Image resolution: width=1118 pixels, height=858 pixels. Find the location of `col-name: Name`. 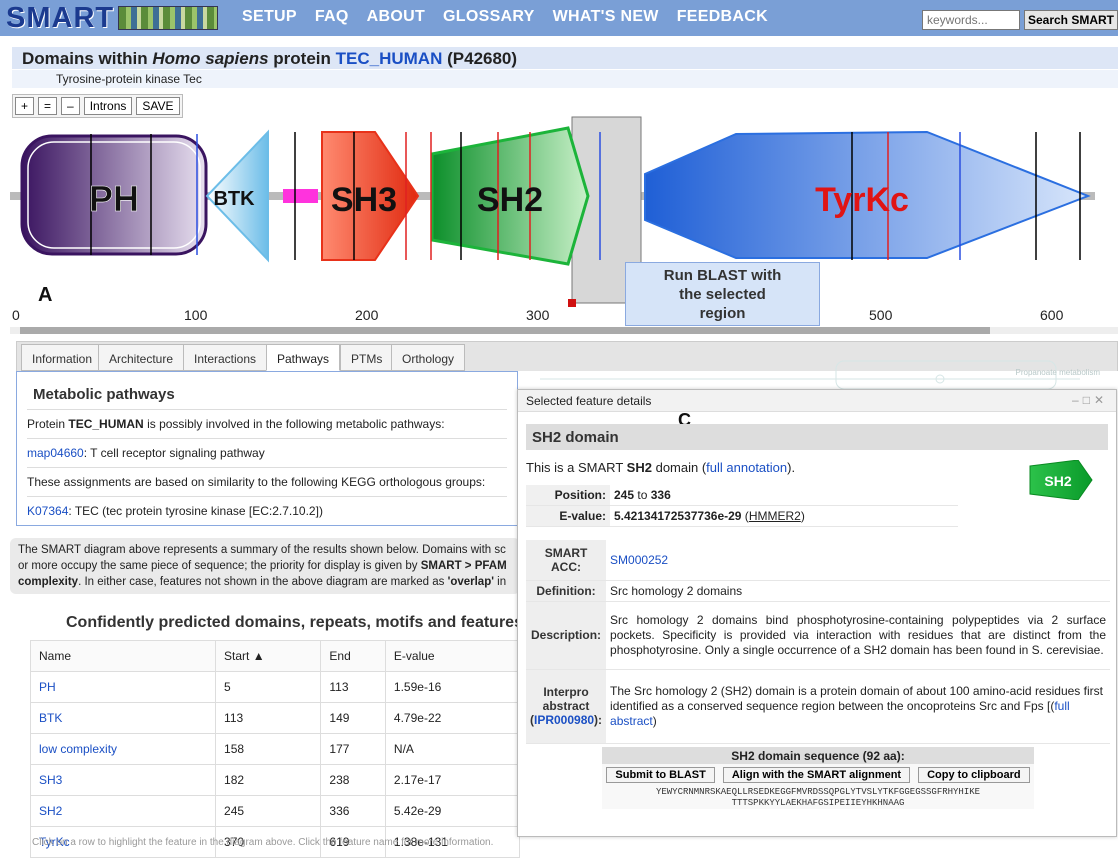

col-name: Name is located at coordinates (123, 656).